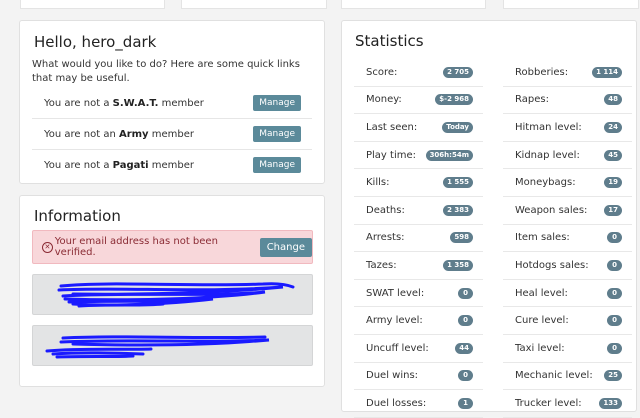 The image size is (640, 418). What do you see at coordinates (551, 210) in the screenshot?
I see `stat-label: Weapon sales:` at bounding box center [551, 210].